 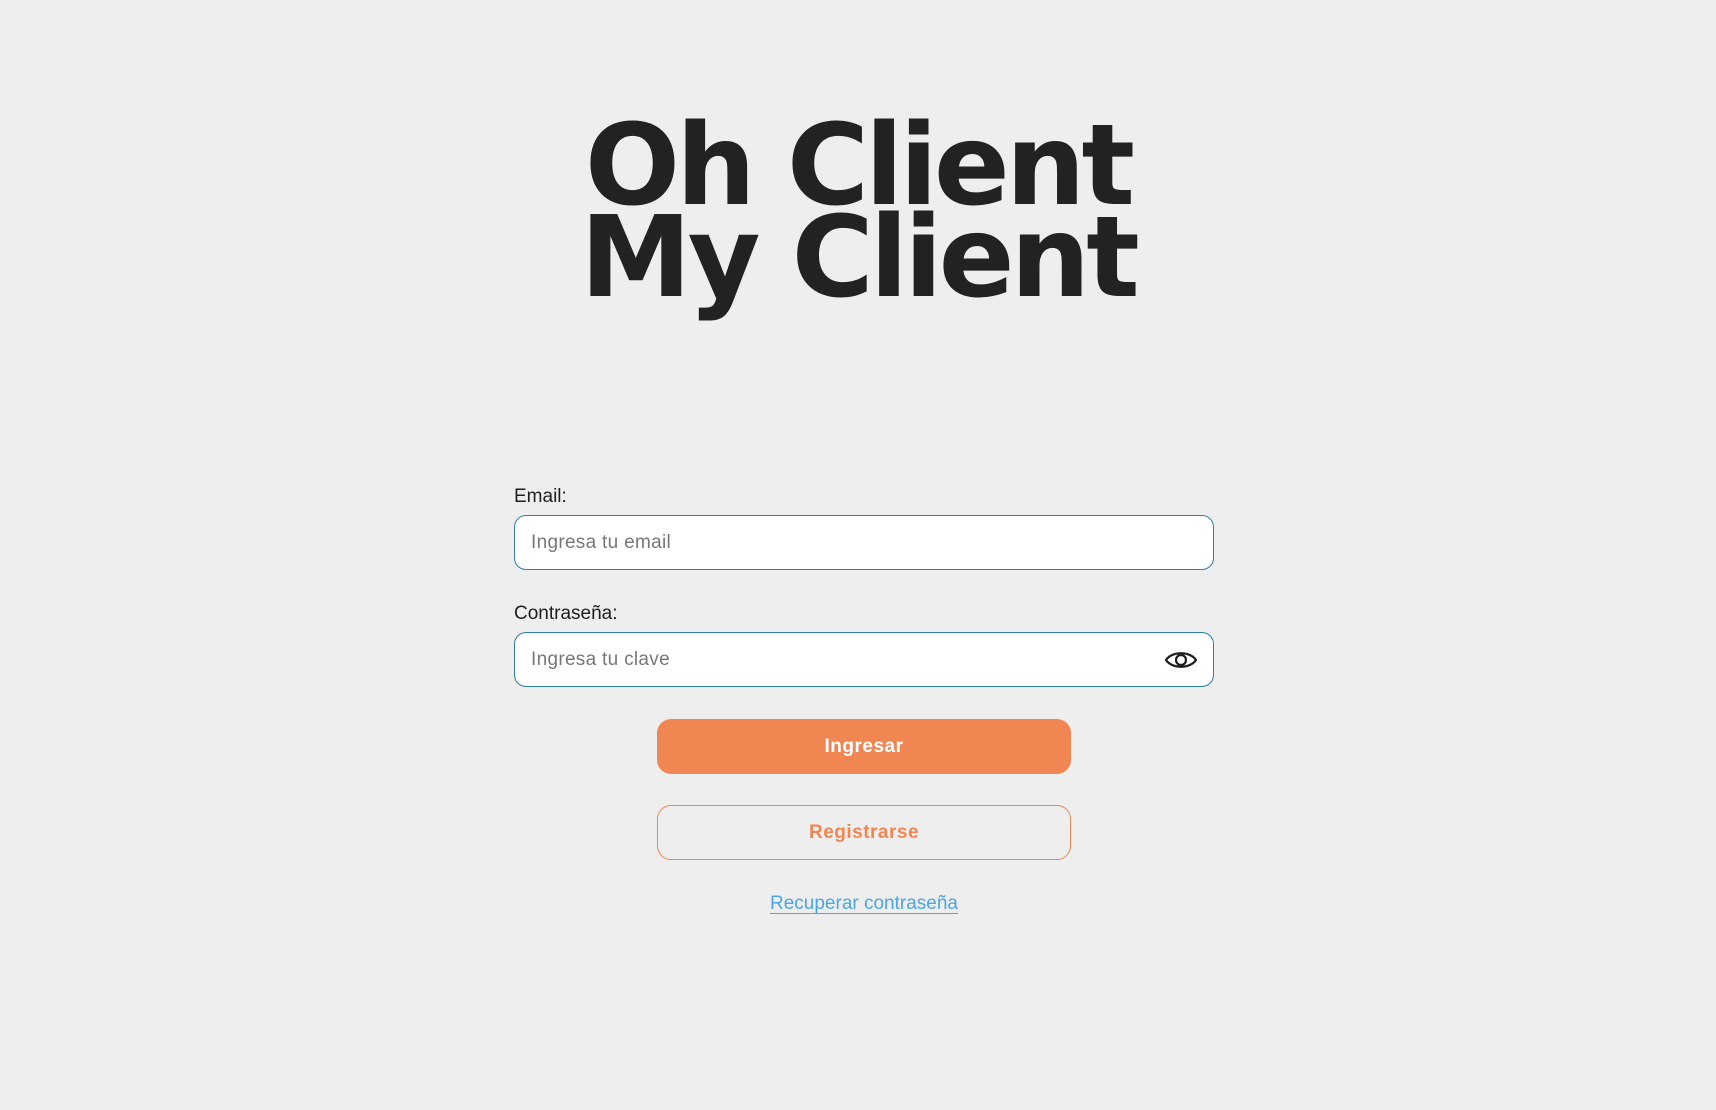 I want to click on field-spacer, so click(x=864, y=586).